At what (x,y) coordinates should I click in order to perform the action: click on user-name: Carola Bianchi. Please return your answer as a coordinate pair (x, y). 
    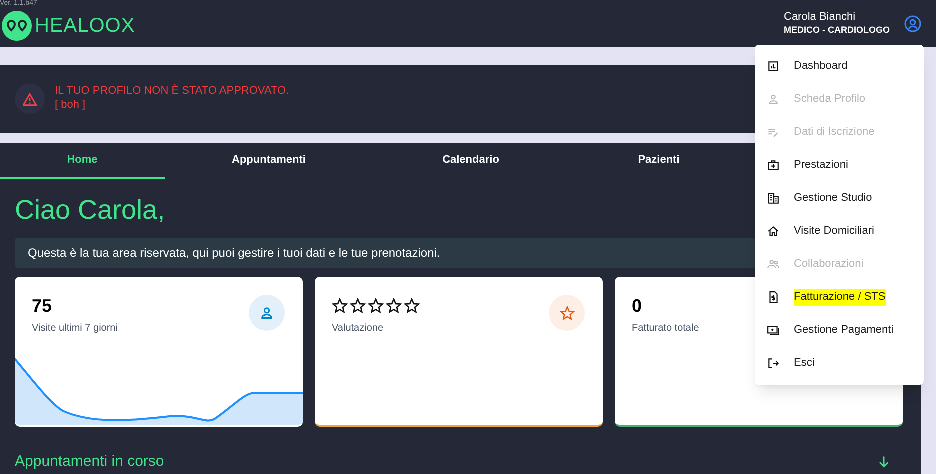
    Looking at the image, I should click on (820, 18).